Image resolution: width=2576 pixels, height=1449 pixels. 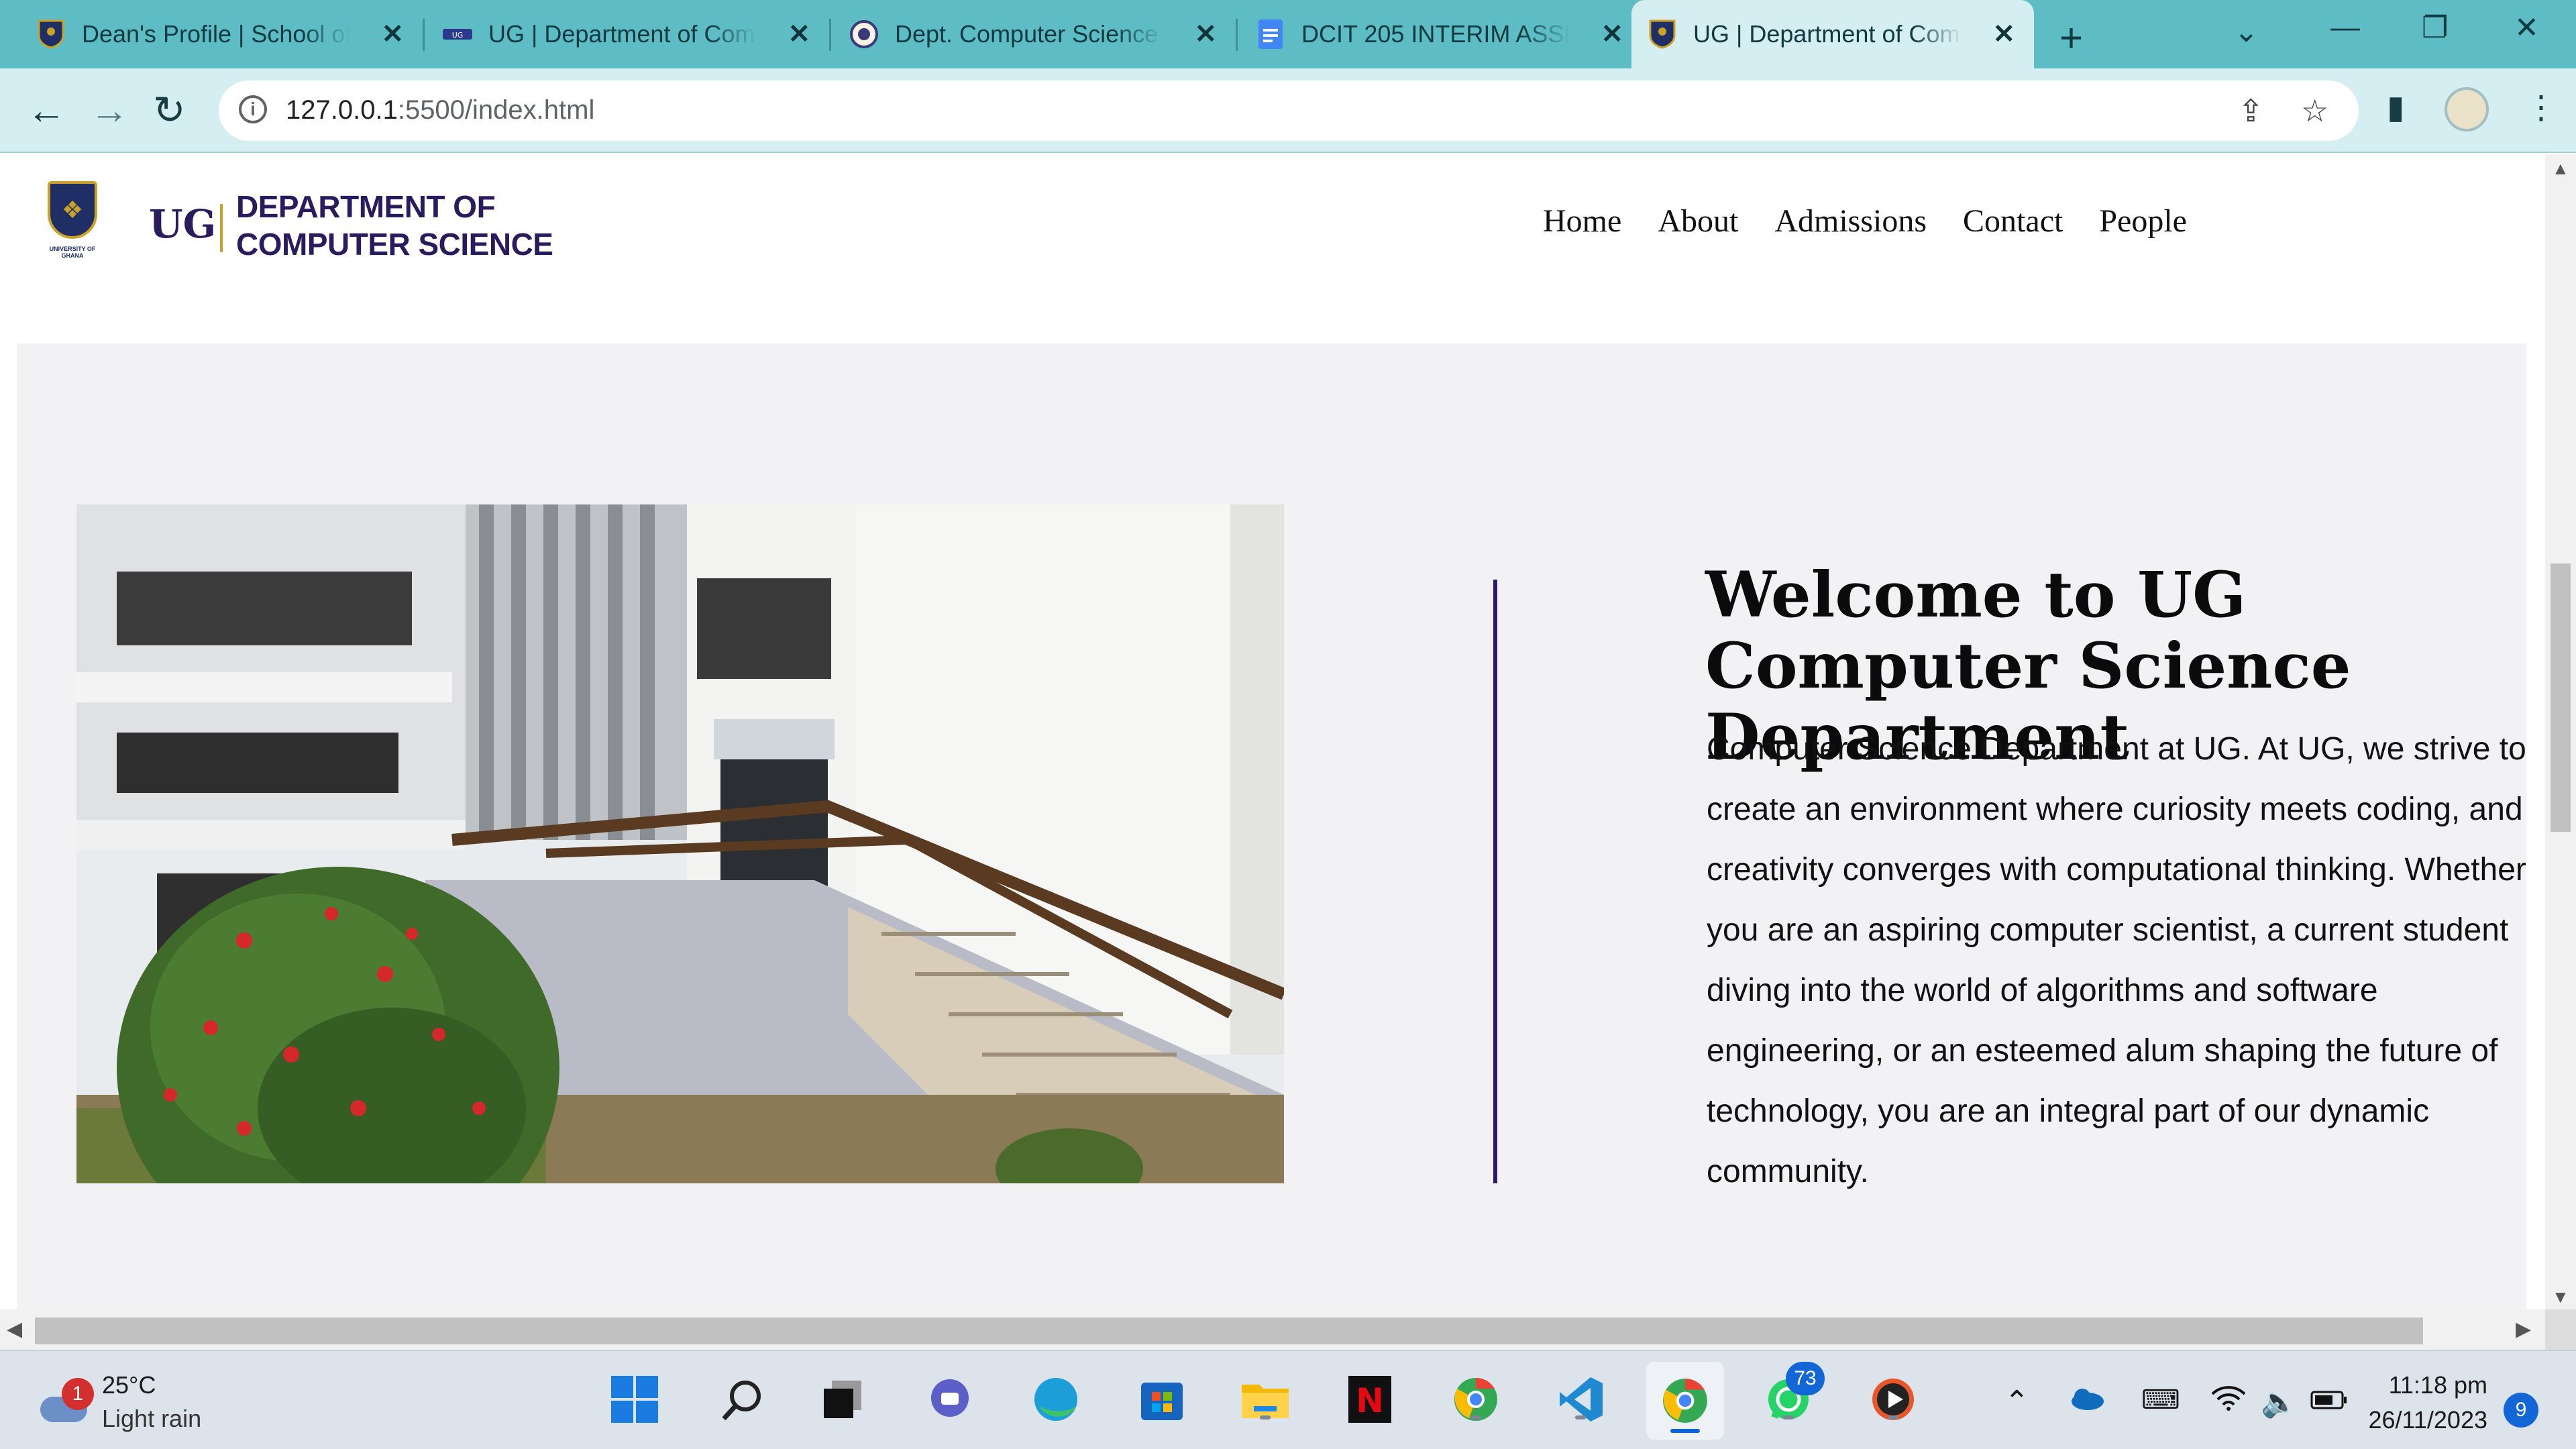 What do you see at coordinates (169, 110) in the screenshot?
I see `reload-icon: ↻` at bounding box center [169, 110].